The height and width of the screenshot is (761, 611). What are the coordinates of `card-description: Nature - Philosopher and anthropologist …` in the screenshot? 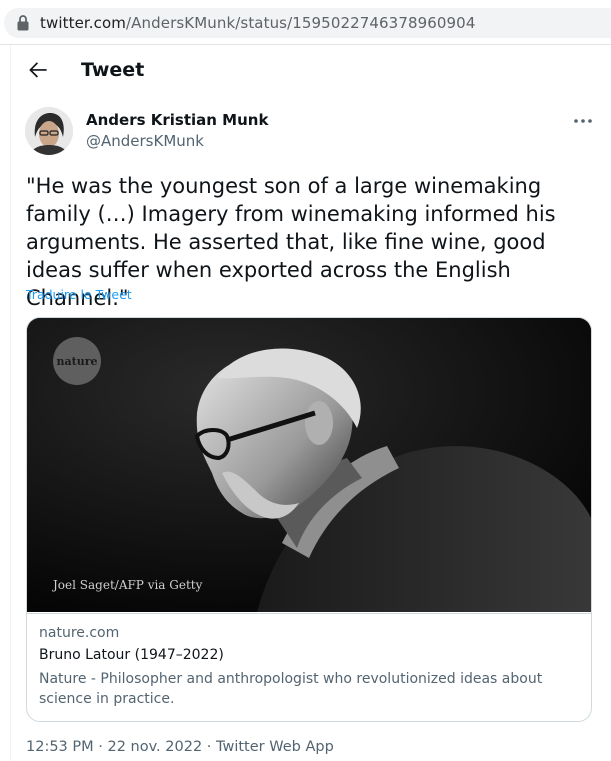 It's located at (291, 689).